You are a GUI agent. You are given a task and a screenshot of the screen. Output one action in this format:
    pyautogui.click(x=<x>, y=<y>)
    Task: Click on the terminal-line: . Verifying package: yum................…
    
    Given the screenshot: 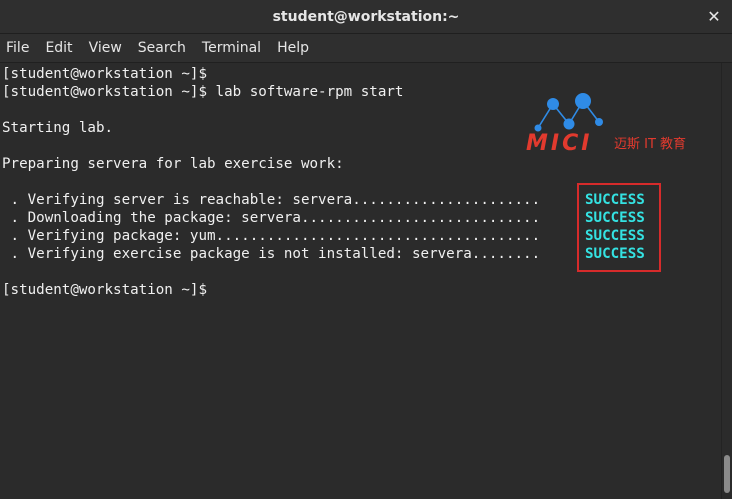 What is the action you would take?
    pyautogui.click(x=271, y=236)
    